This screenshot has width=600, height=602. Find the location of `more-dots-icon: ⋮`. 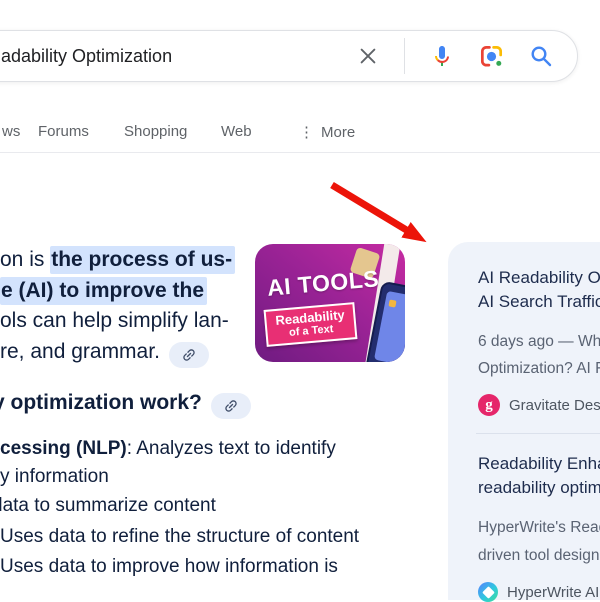

more-dots-icon: ⋮ is located at coordinates (306, 132).